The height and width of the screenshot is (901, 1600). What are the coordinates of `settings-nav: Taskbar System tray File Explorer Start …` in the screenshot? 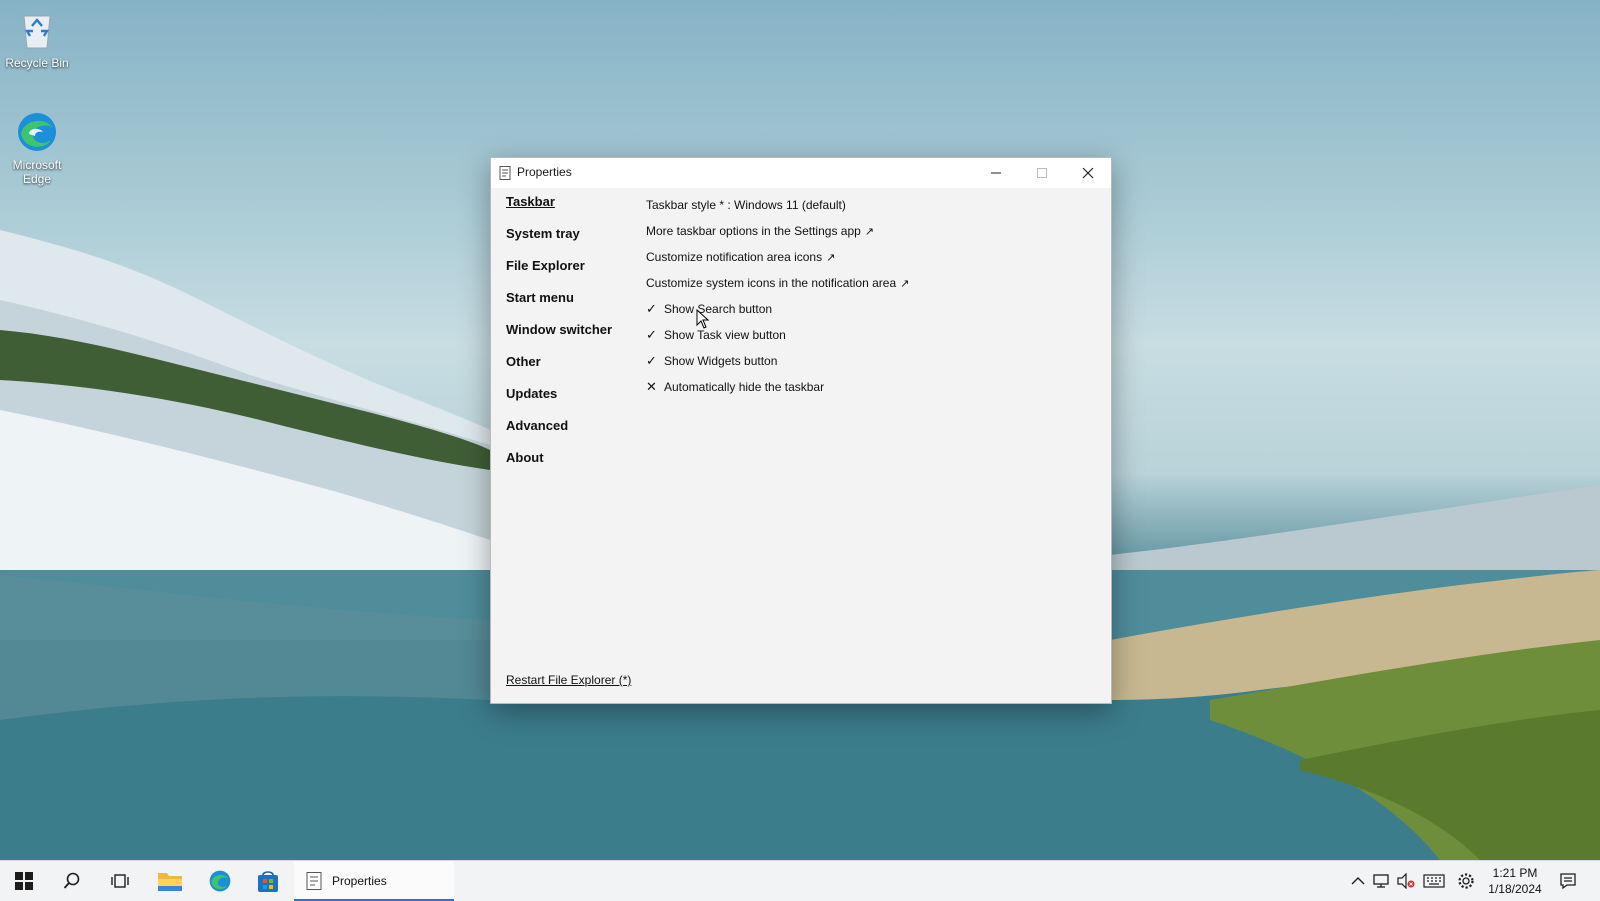 It's located at (559, 338).